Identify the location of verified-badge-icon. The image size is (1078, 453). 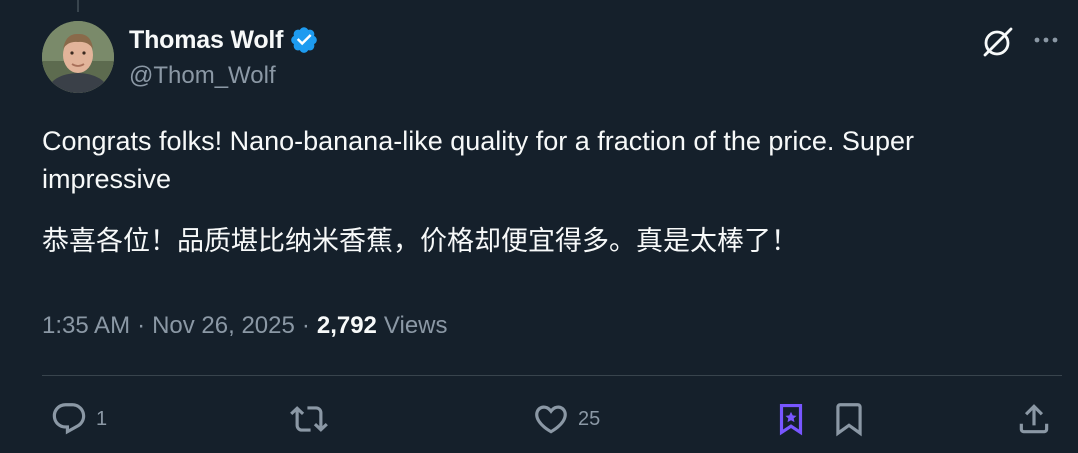
(304, 40).